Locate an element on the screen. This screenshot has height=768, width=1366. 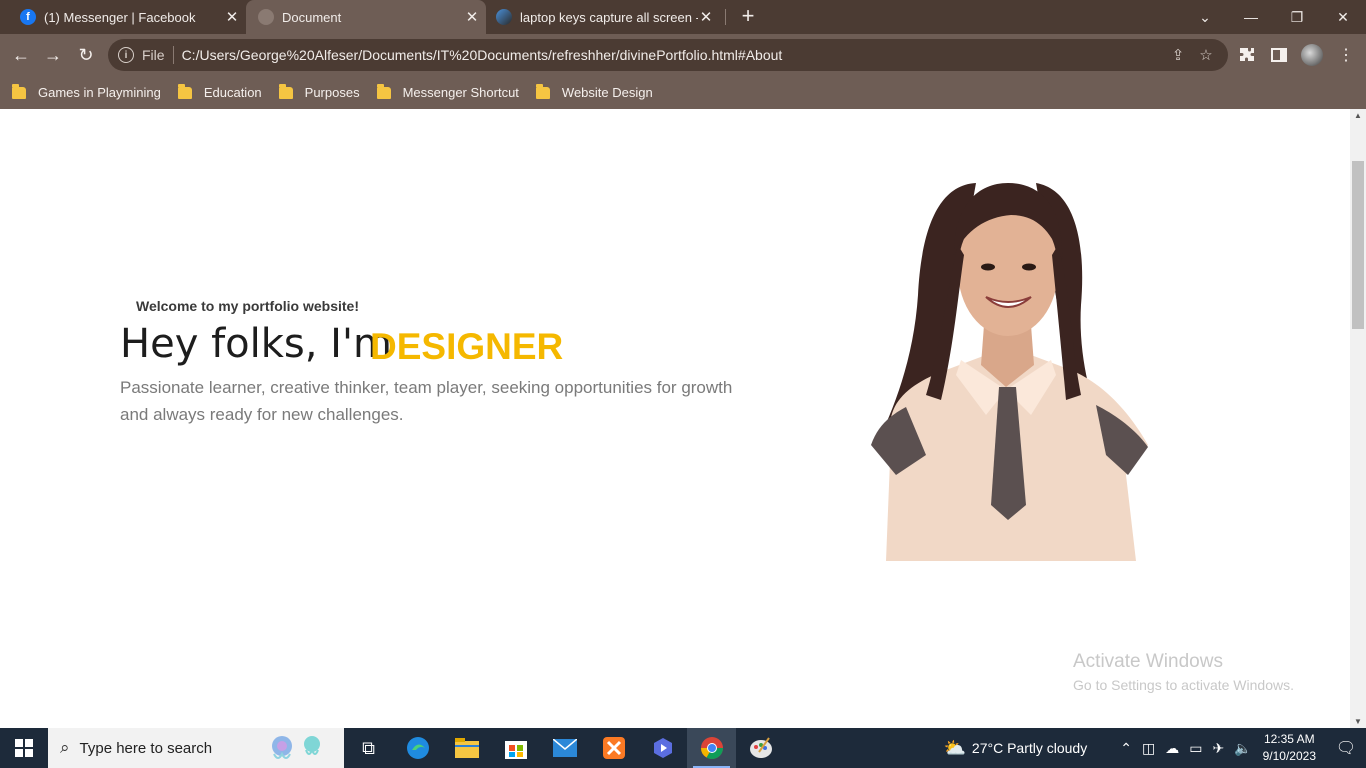
scroll-down-icon: ▼ is located at coordinates (1358, 721).